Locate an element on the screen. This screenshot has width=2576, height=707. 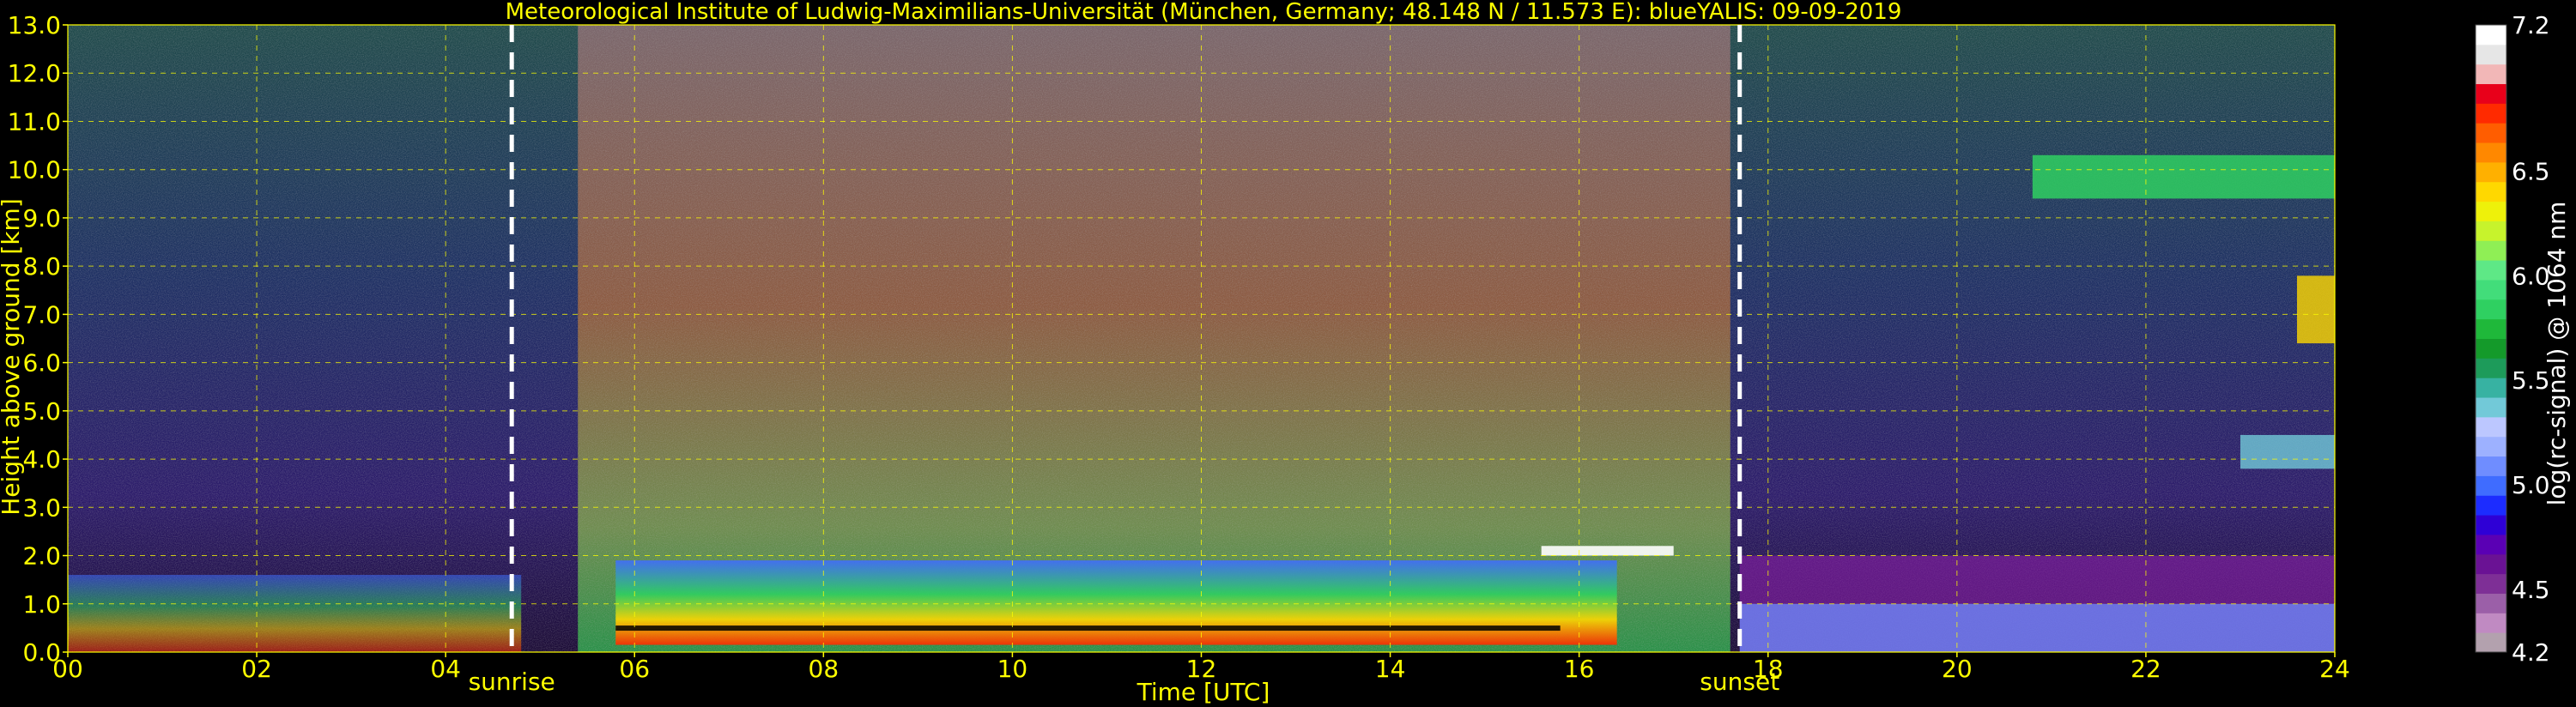
x-axis-label: Time [UTC] is located at coordinates (1203, 692).